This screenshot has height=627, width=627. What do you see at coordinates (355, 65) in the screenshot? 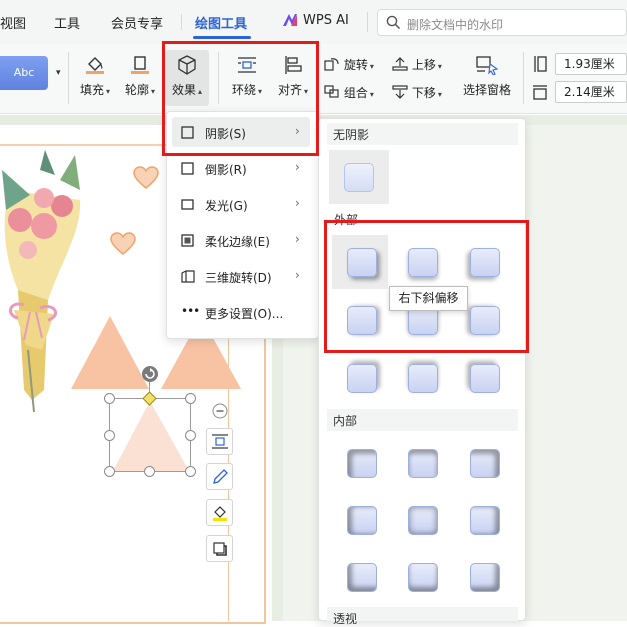
I see `rotate-label: 旋转` at bounding box center [355, 65].